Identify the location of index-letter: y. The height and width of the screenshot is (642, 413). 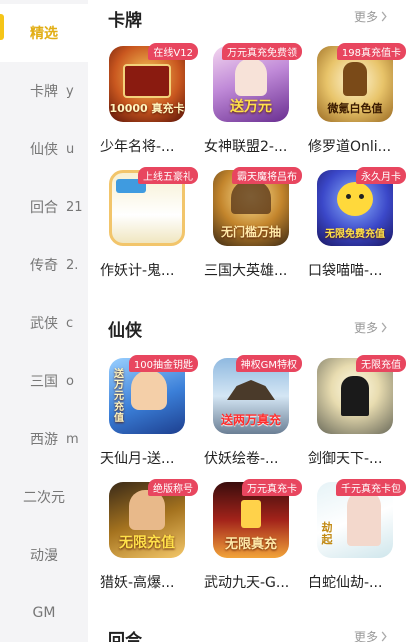
(70, 91).